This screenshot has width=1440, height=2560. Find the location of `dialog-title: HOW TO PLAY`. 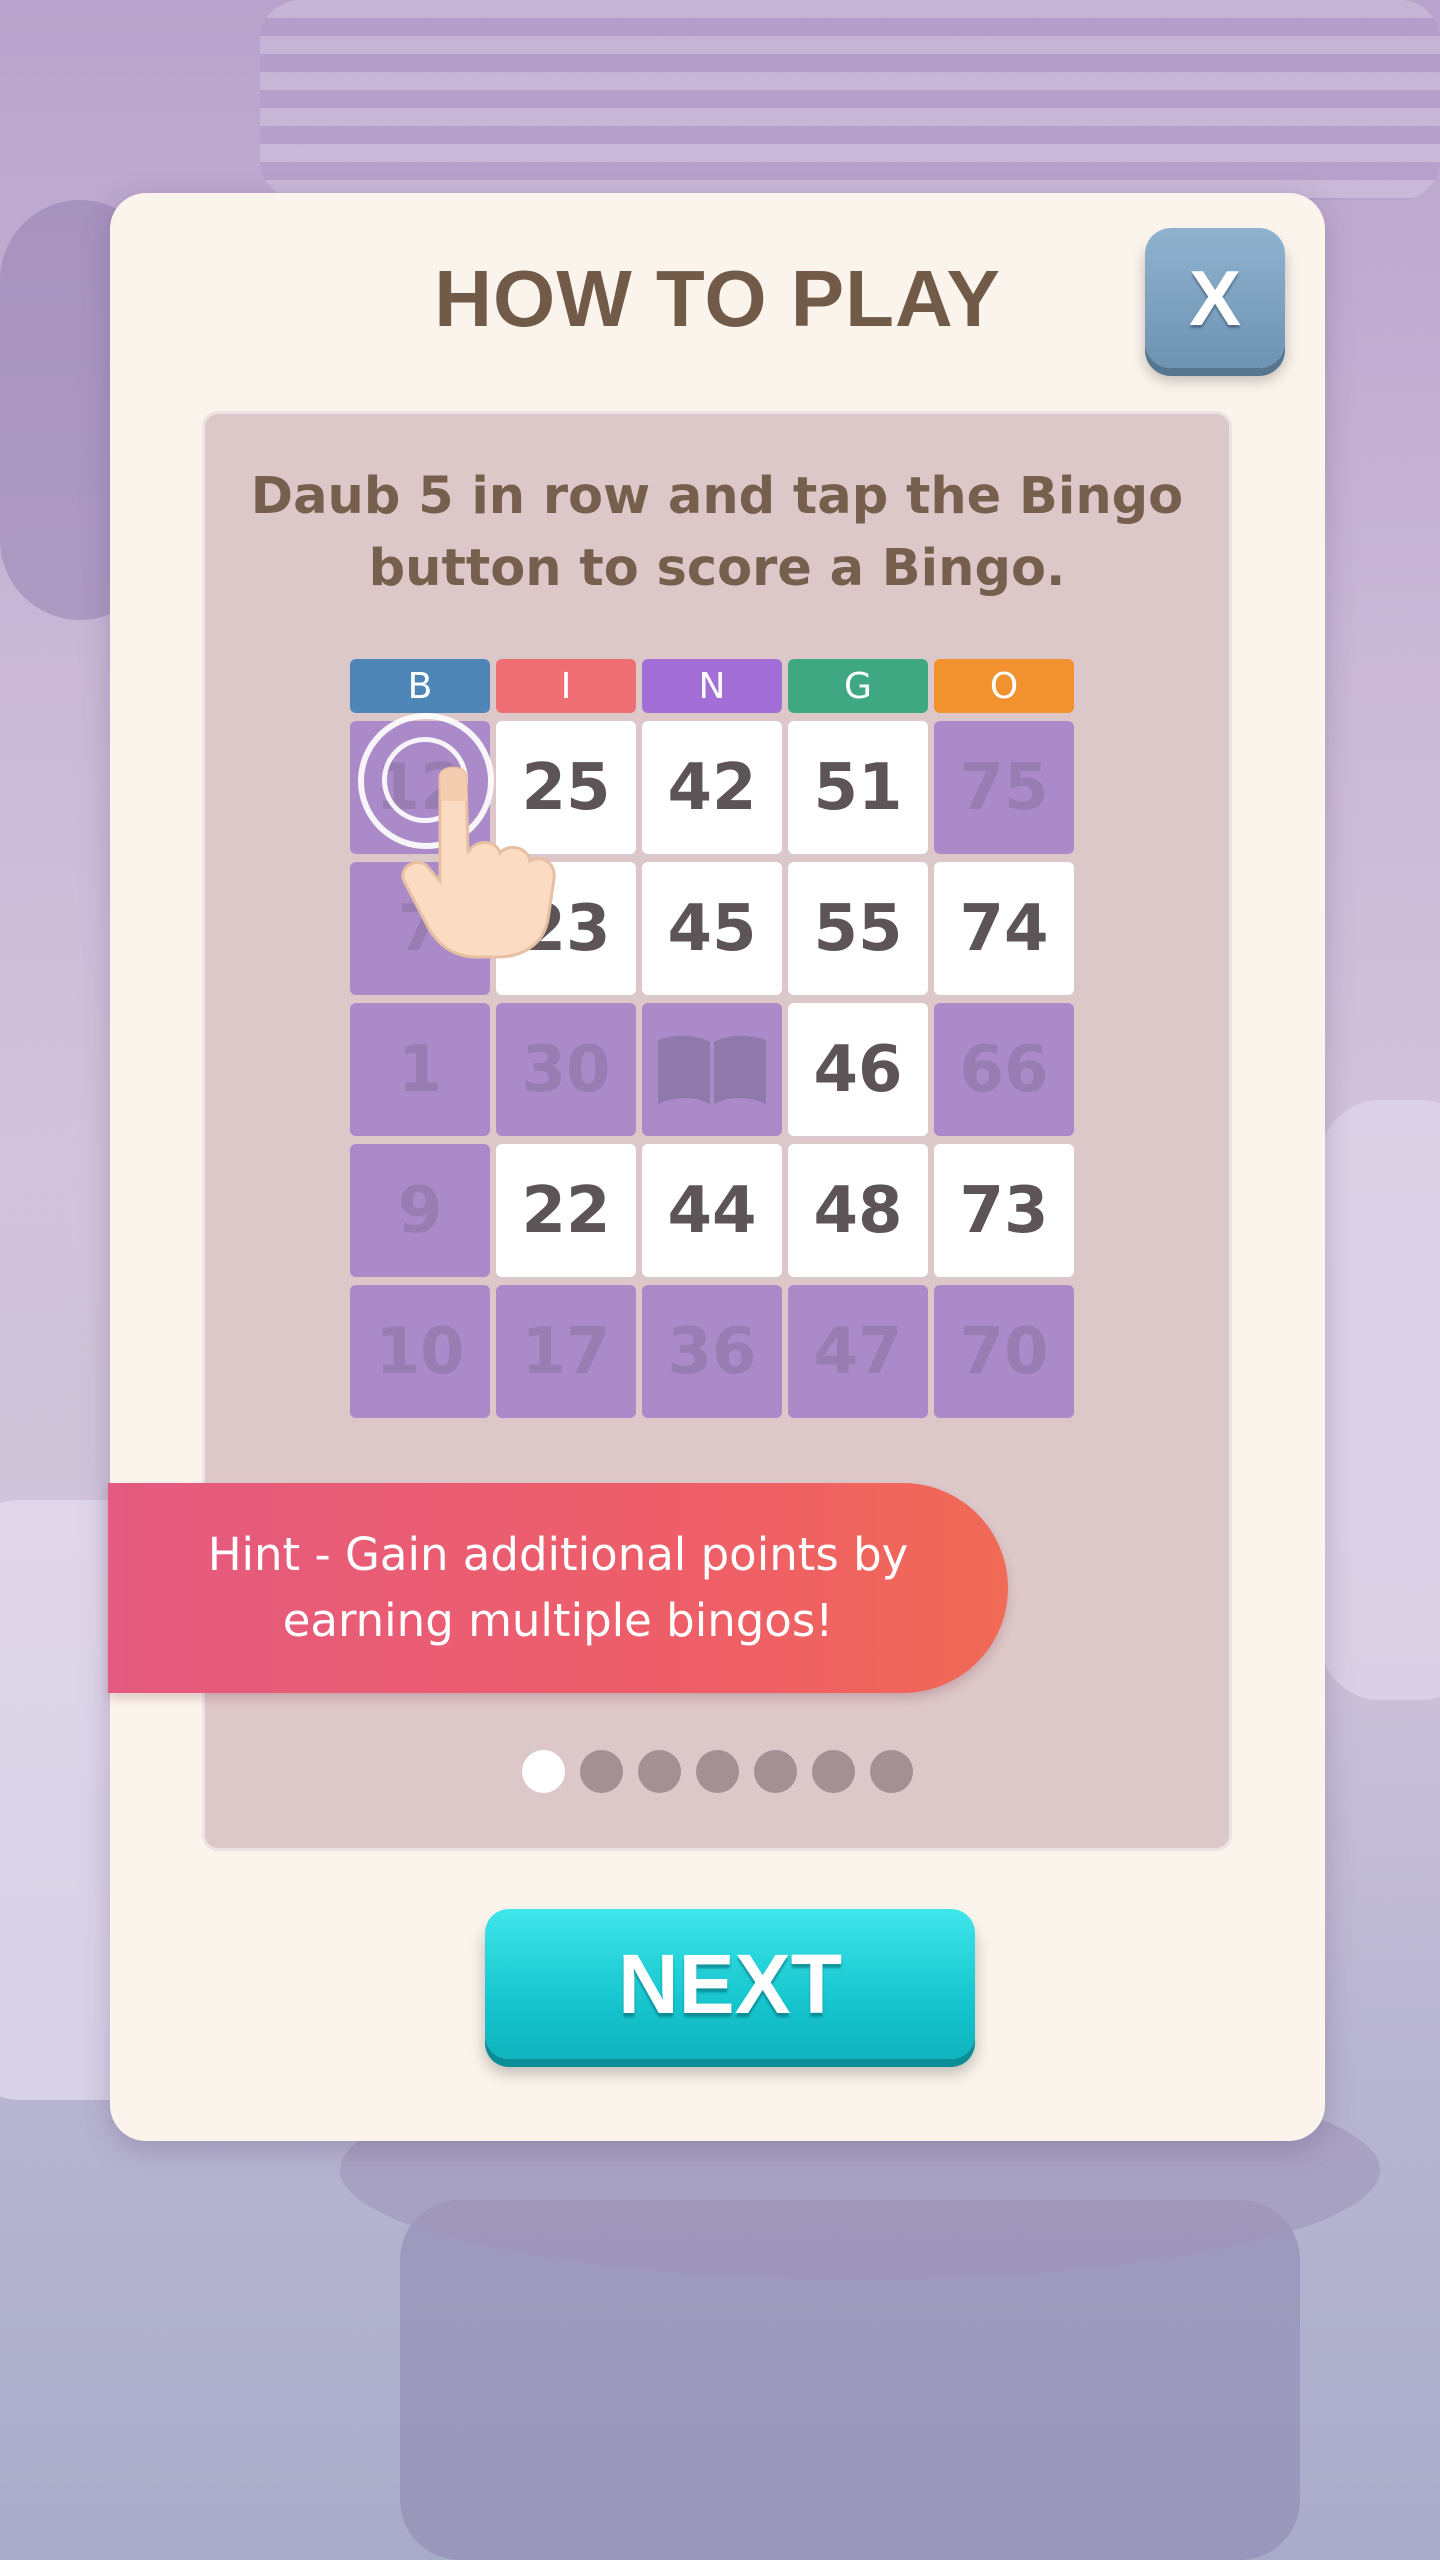

dialog-title: HOW TO PLAY is located at coordinates (717, 298).